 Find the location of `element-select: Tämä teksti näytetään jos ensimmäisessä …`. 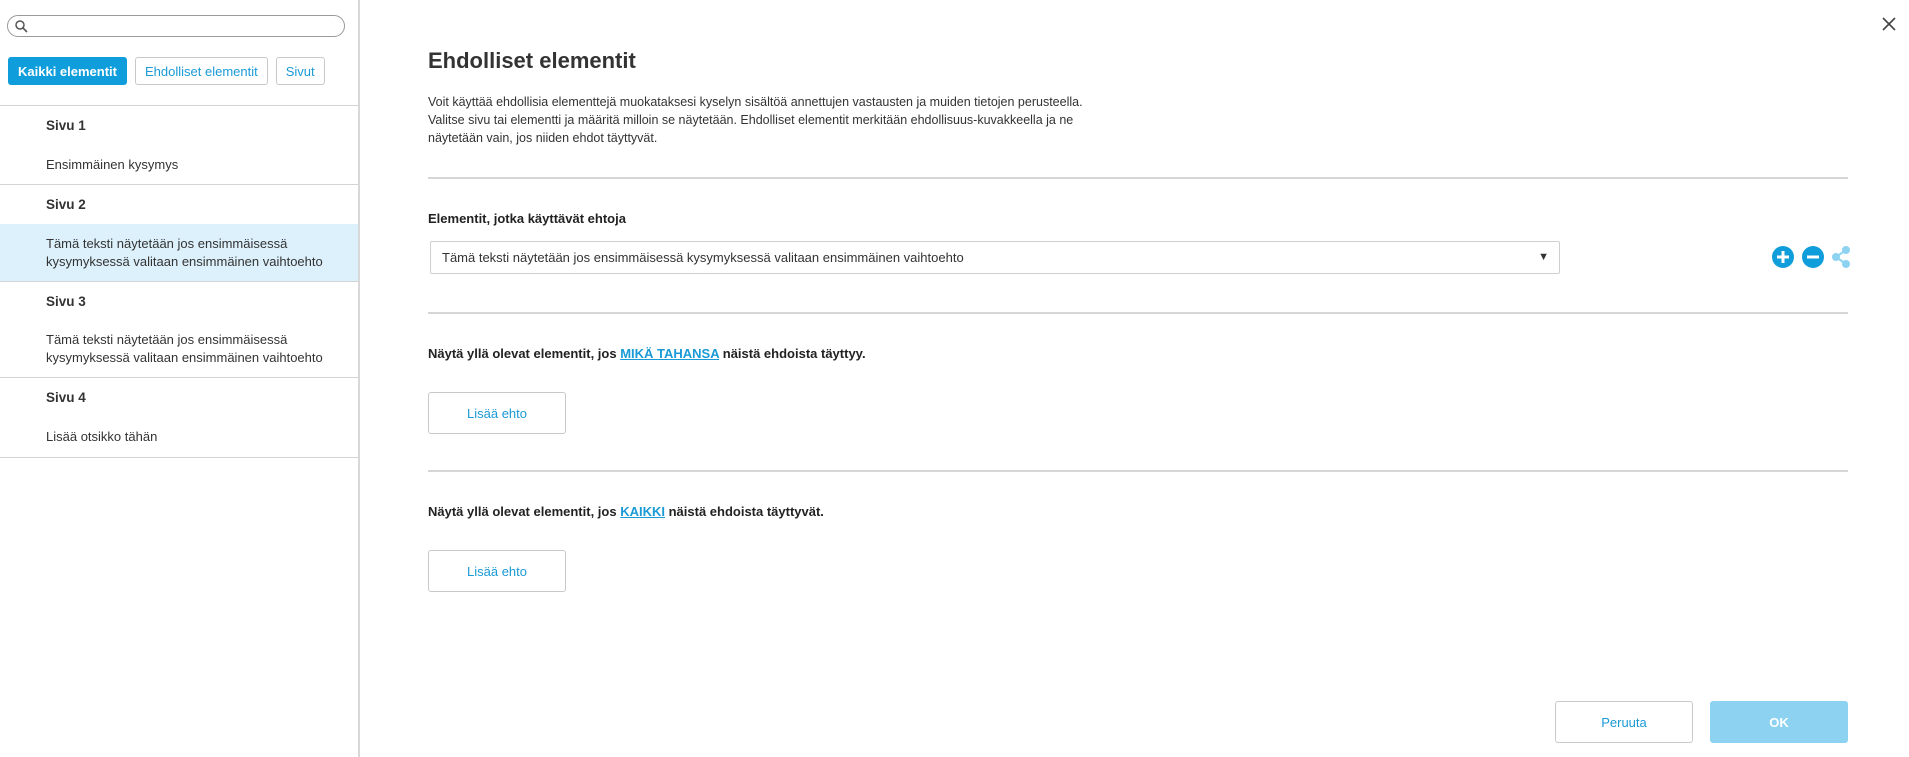

element-select: Tämä teksti näytetään jos ensimmäisessä … is located at coordinates (995, 257).